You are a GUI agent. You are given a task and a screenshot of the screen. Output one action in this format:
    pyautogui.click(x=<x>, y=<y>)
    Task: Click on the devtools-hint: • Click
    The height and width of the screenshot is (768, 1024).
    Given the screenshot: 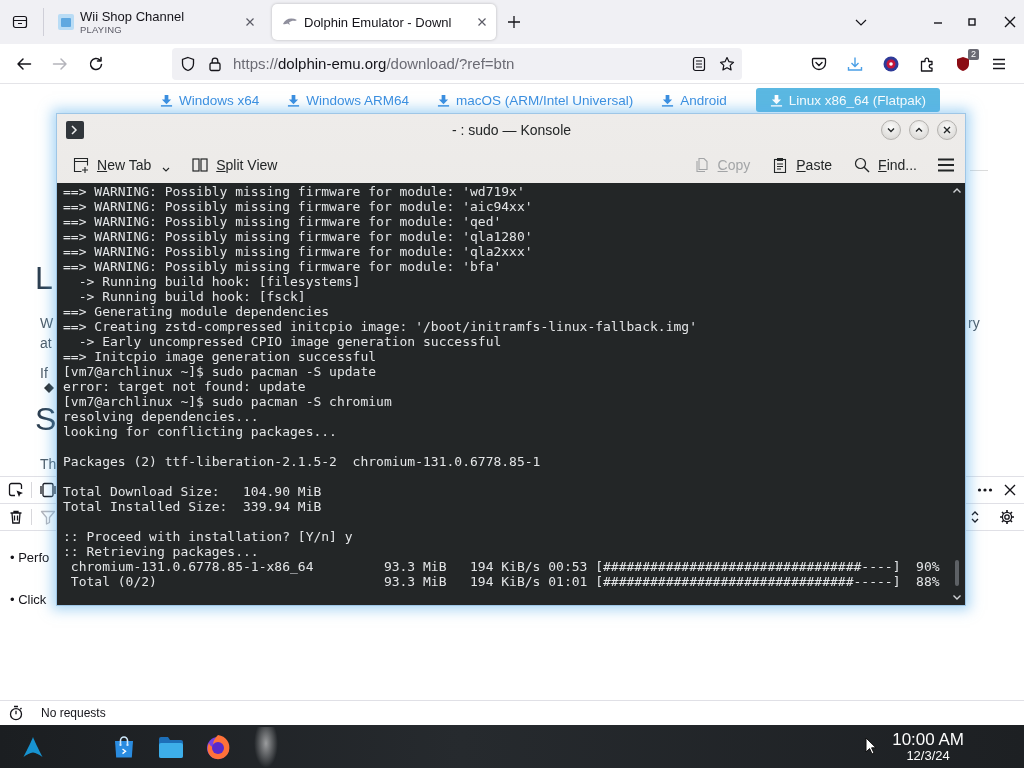 What is the action you would take?
    pyautogui.click(x=28, y=600)
    